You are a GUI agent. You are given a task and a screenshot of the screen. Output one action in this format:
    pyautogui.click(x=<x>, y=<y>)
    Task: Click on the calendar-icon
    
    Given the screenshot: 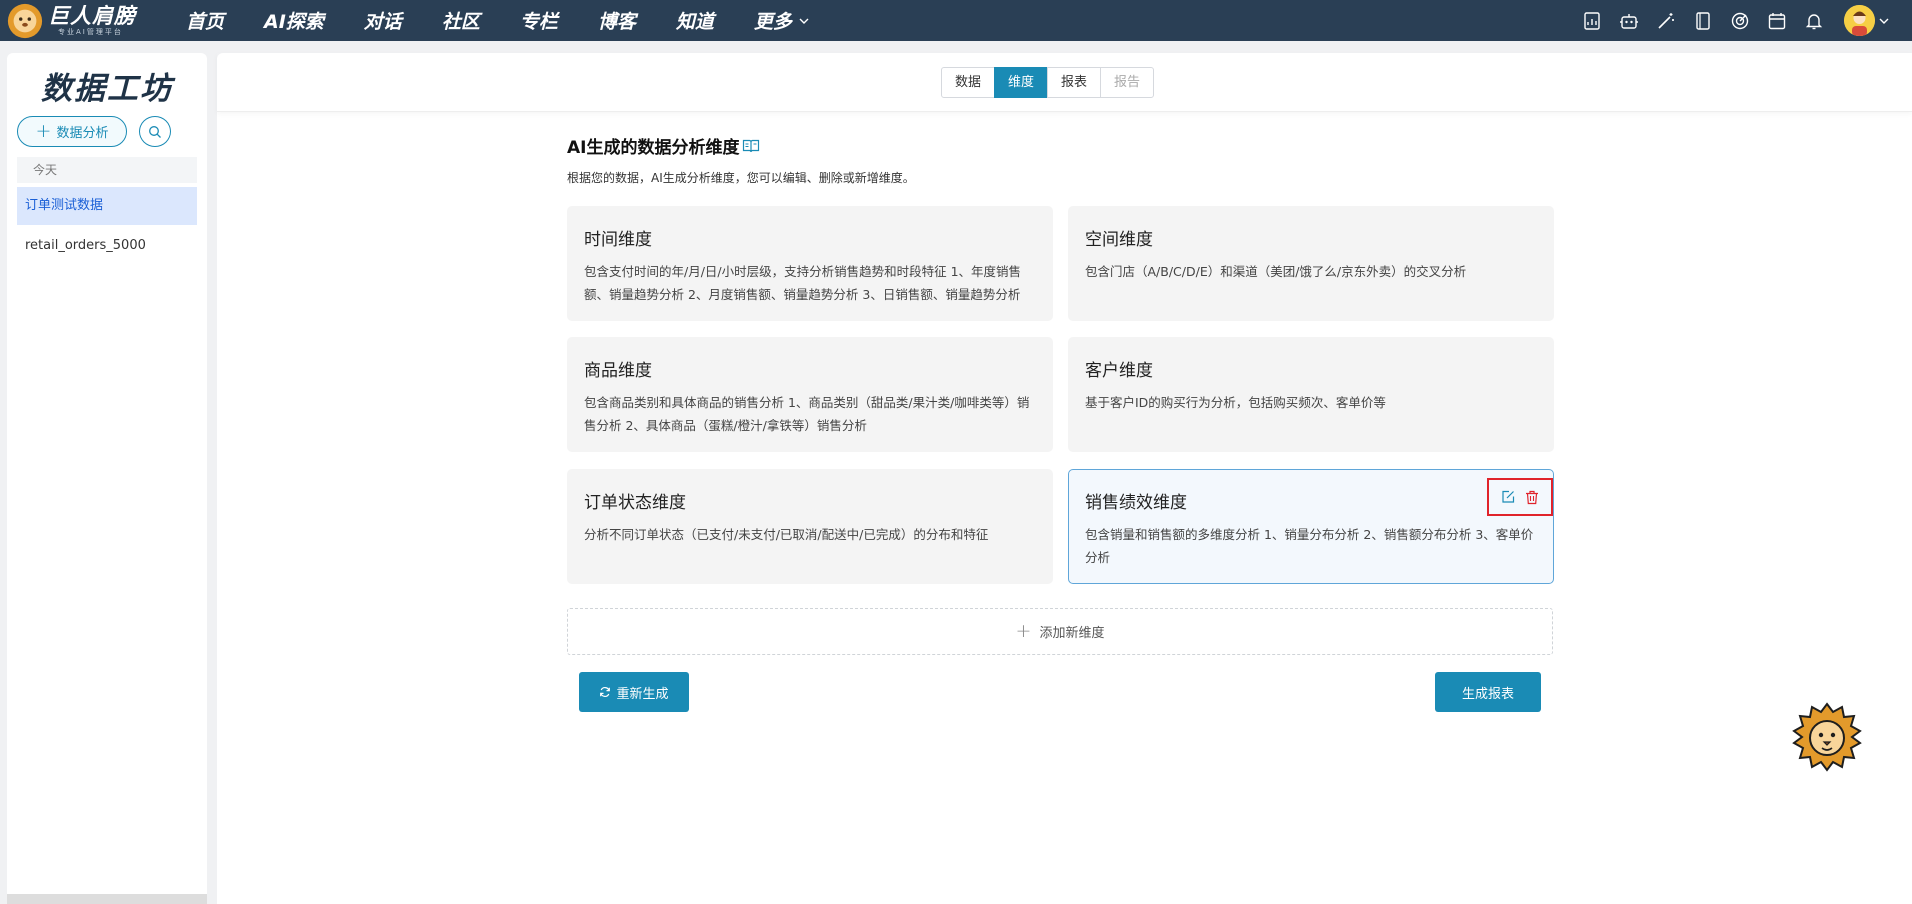 What is the action you would take?
    pyautogui.click(x=1777, y=21)
    